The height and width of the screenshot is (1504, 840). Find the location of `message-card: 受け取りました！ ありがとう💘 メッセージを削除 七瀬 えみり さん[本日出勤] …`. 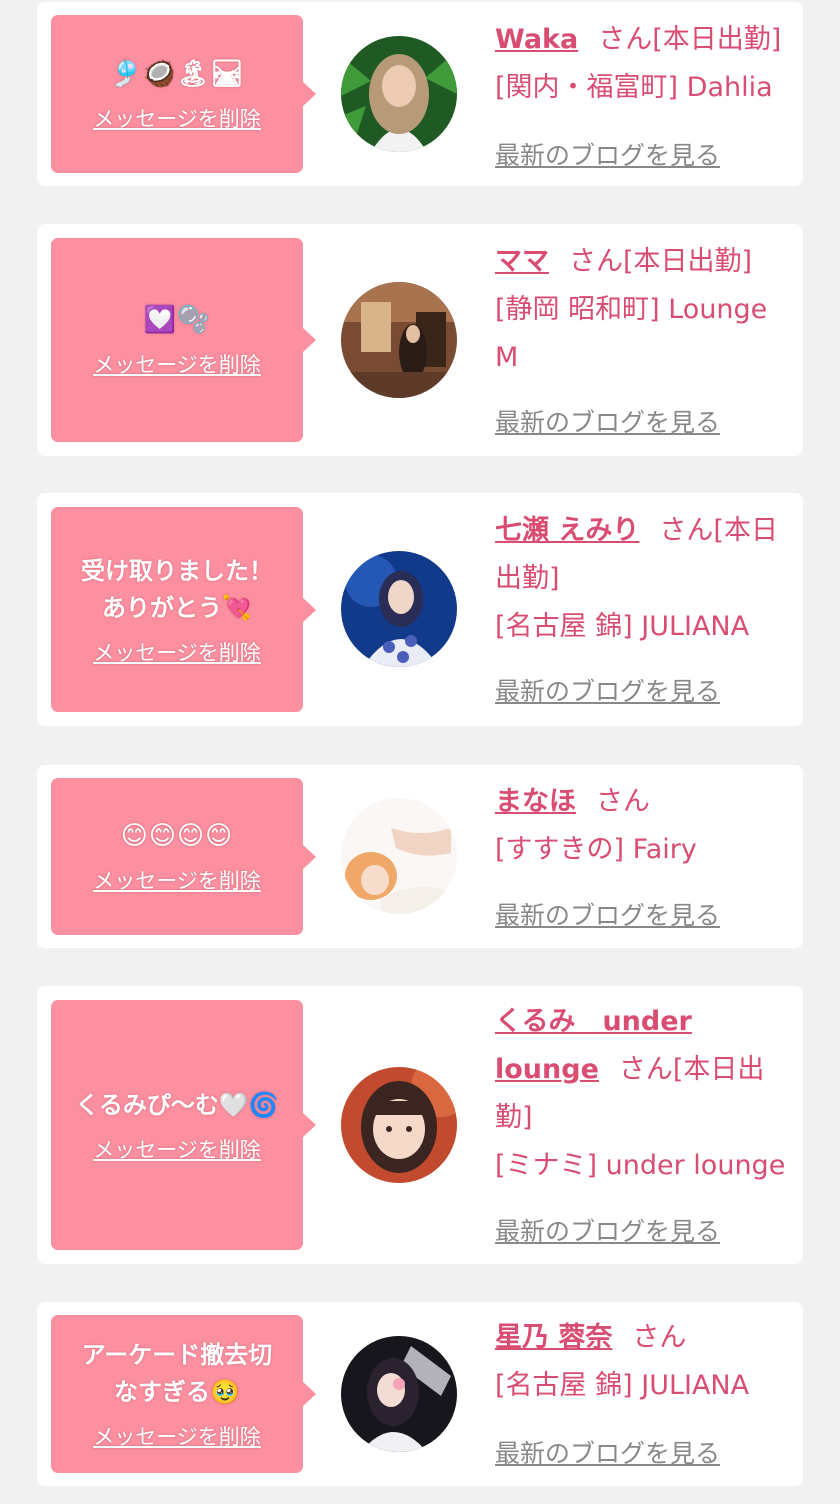

message-card: 受け取りました！ ありがとう💘 メッセージを削除 七瀬 えみり さん[本日出勤] … is located at coordinates (420, 609).